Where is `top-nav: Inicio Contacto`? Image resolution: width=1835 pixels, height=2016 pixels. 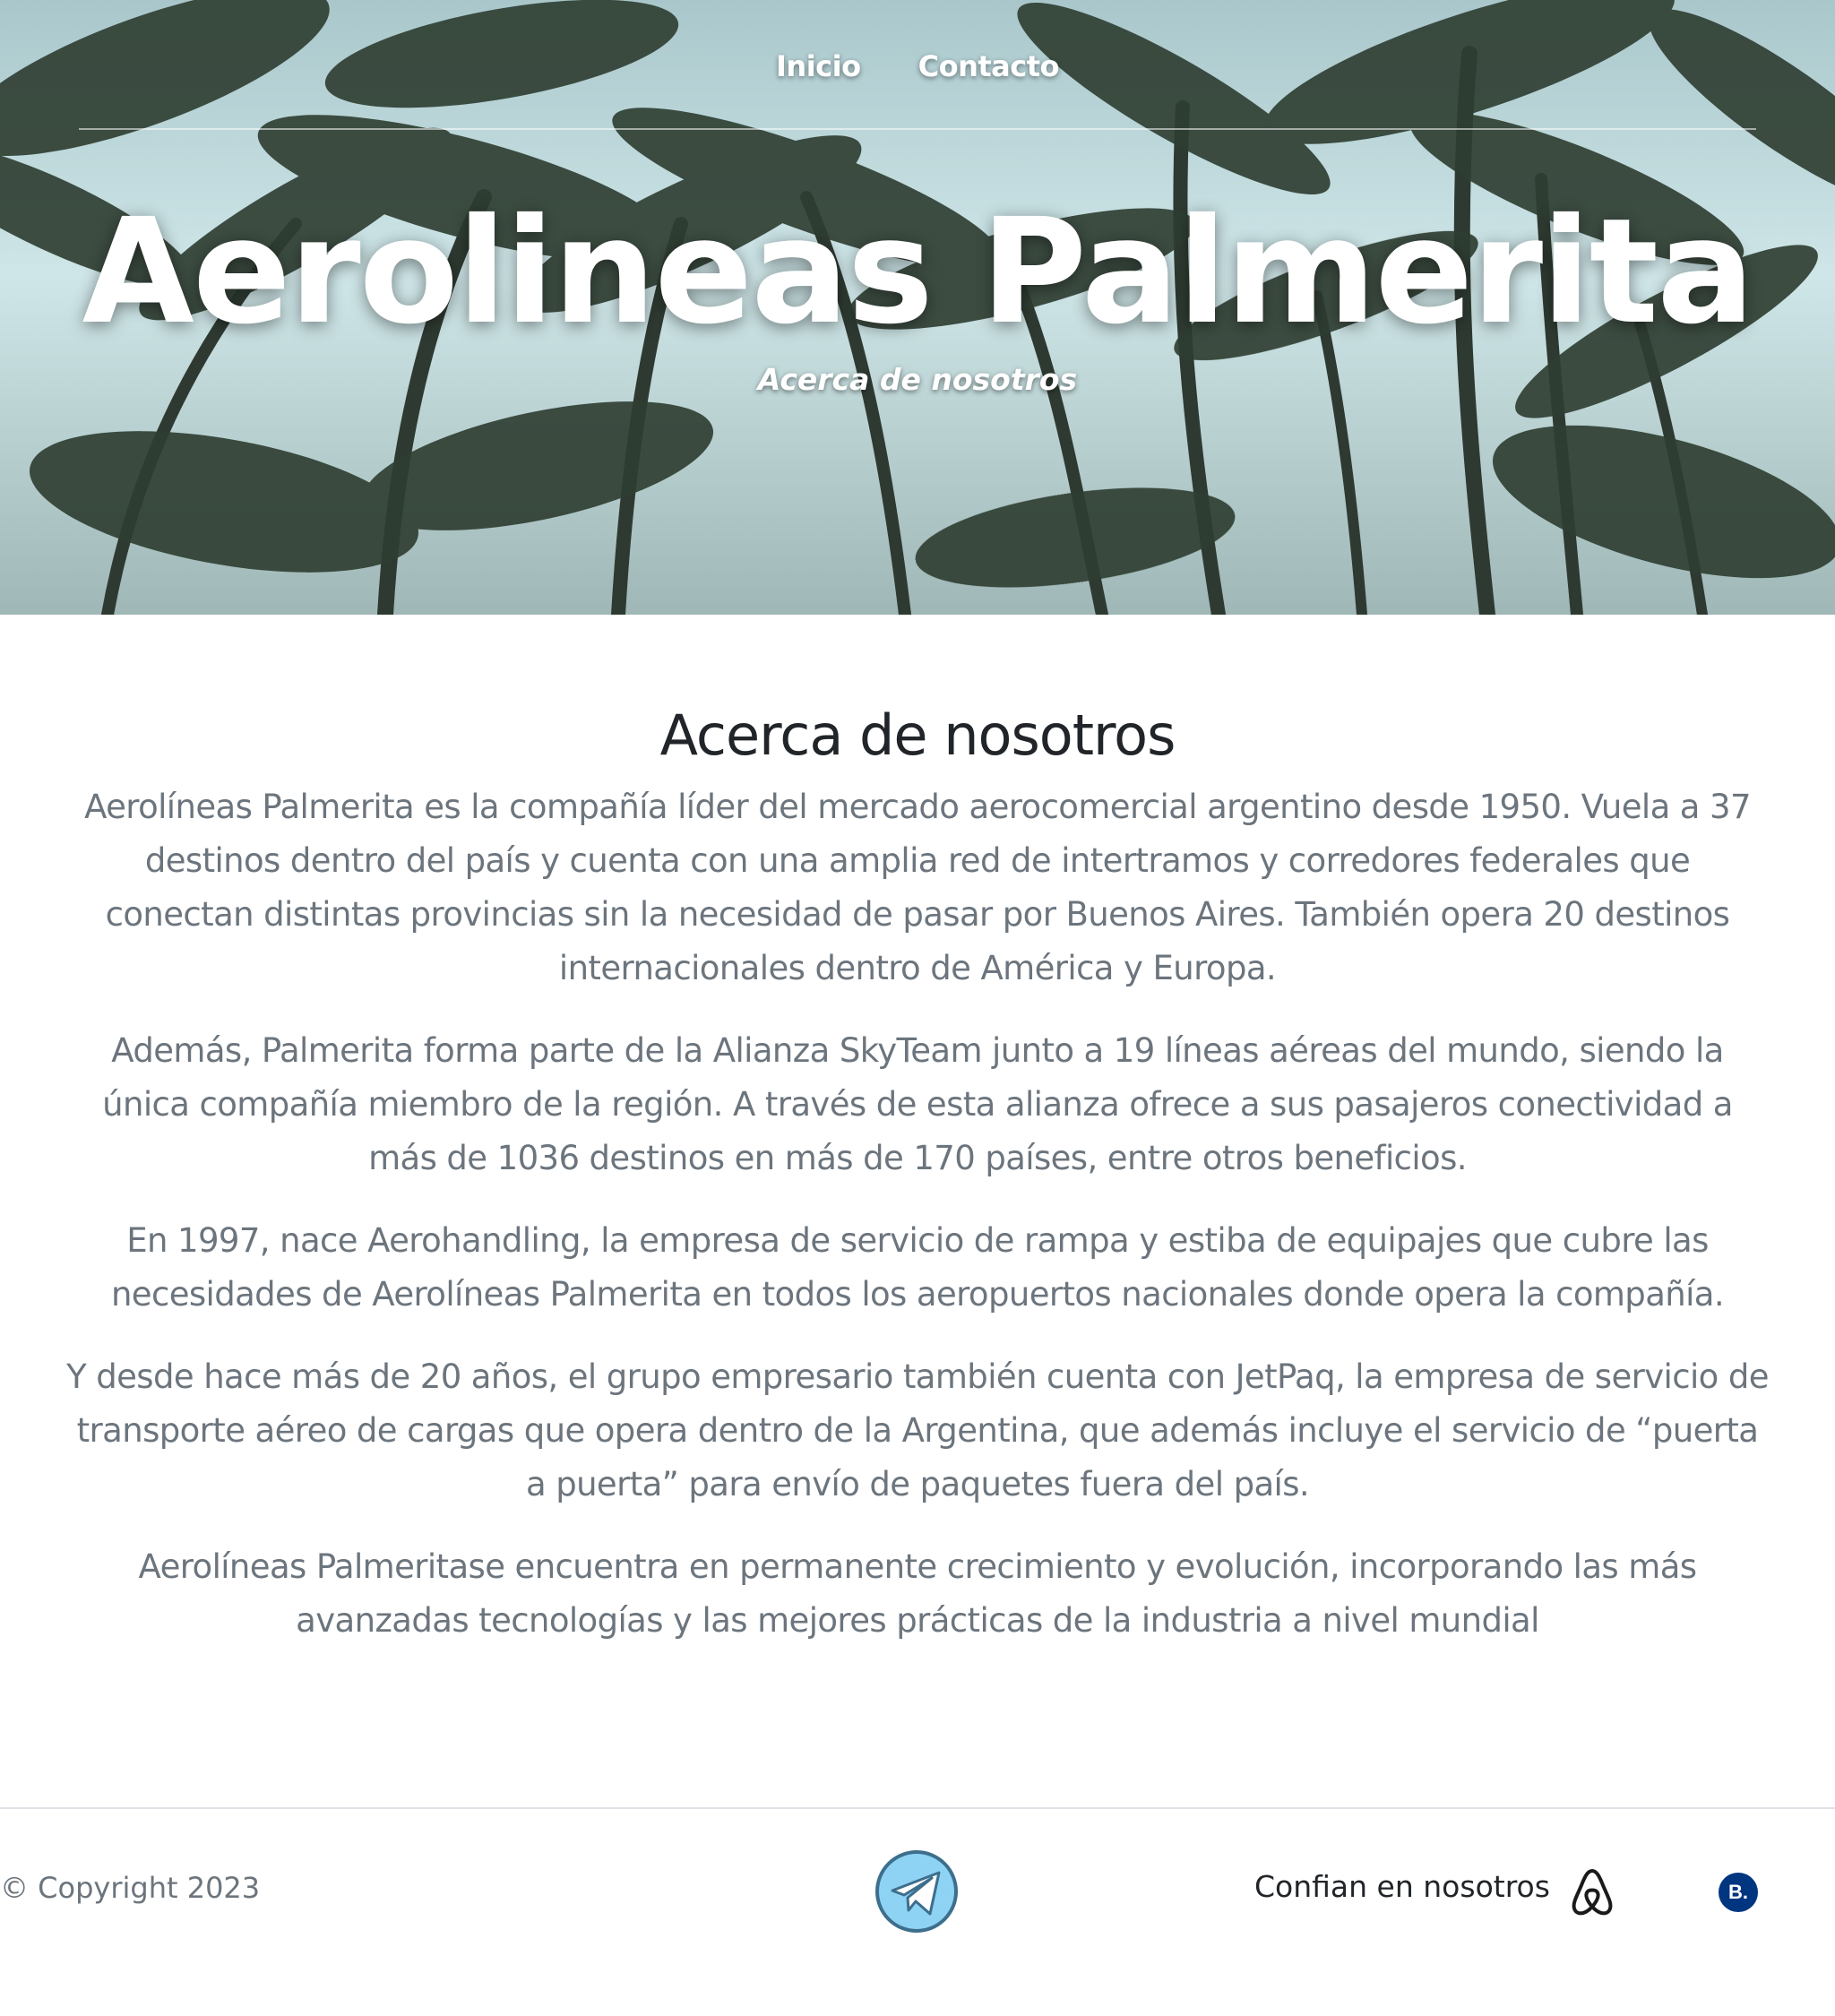 top-nav: Inicio Contacto is located at coordinates (917, 66).